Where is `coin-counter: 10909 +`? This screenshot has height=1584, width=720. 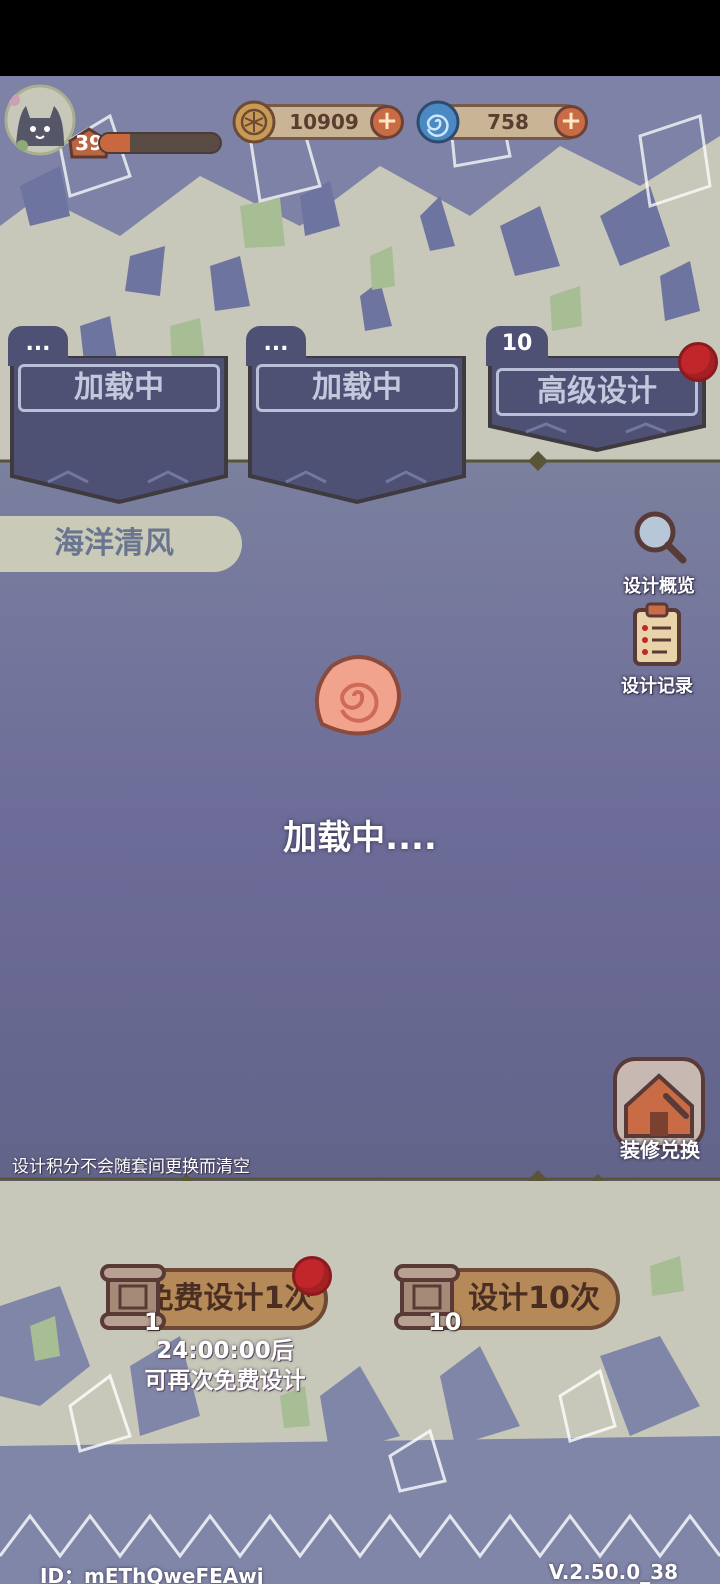
coin-counter: 10909 + is located at coordinates (320, 122).